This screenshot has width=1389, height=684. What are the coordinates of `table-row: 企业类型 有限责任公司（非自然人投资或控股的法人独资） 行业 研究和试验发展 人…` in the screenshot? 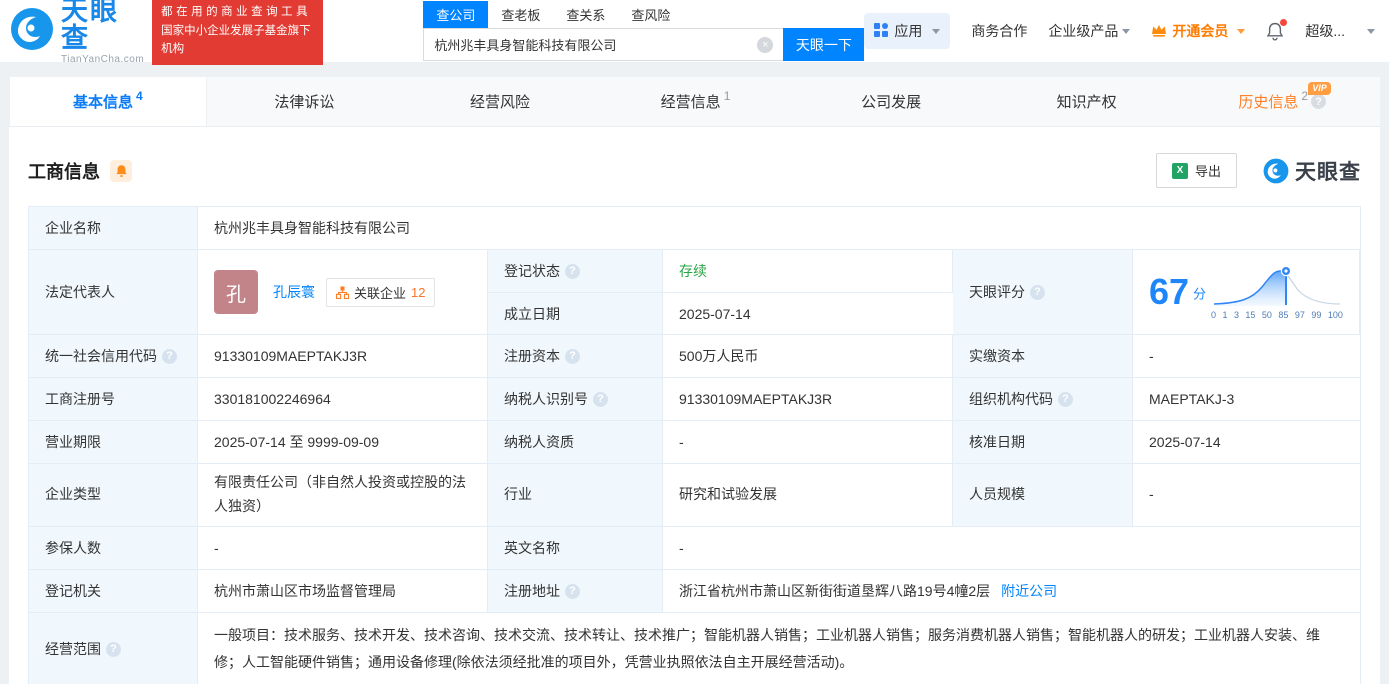 It's located at (694, 495).